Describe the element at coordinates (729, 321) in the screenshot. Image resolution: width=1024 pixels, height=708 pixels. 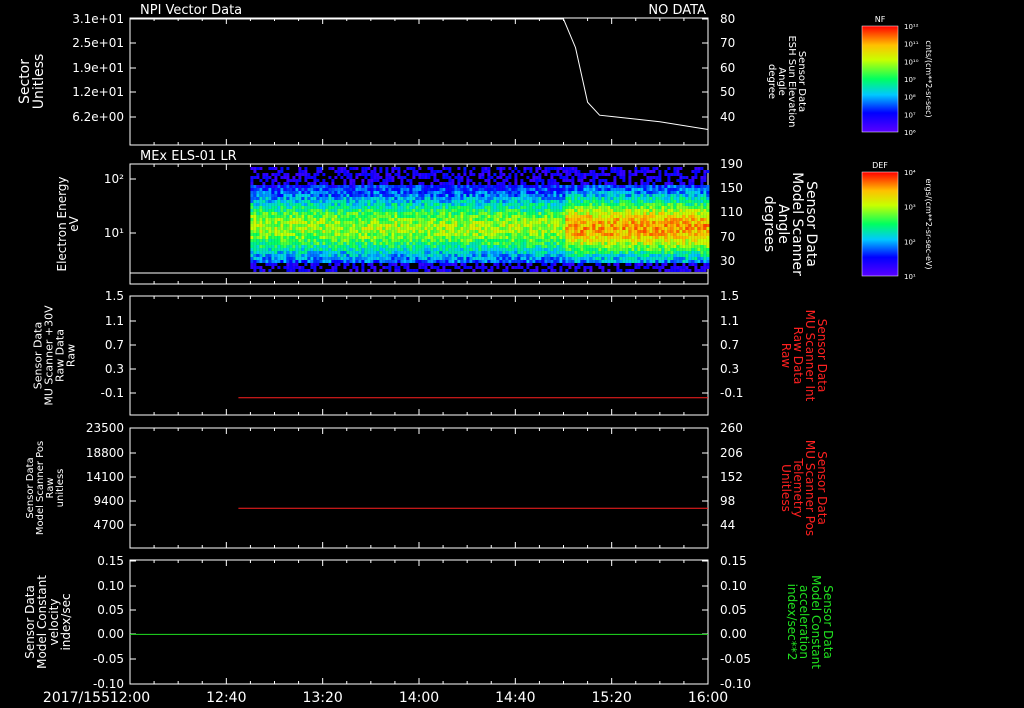
I see `y-tick-label-right: 1.1` at that location.